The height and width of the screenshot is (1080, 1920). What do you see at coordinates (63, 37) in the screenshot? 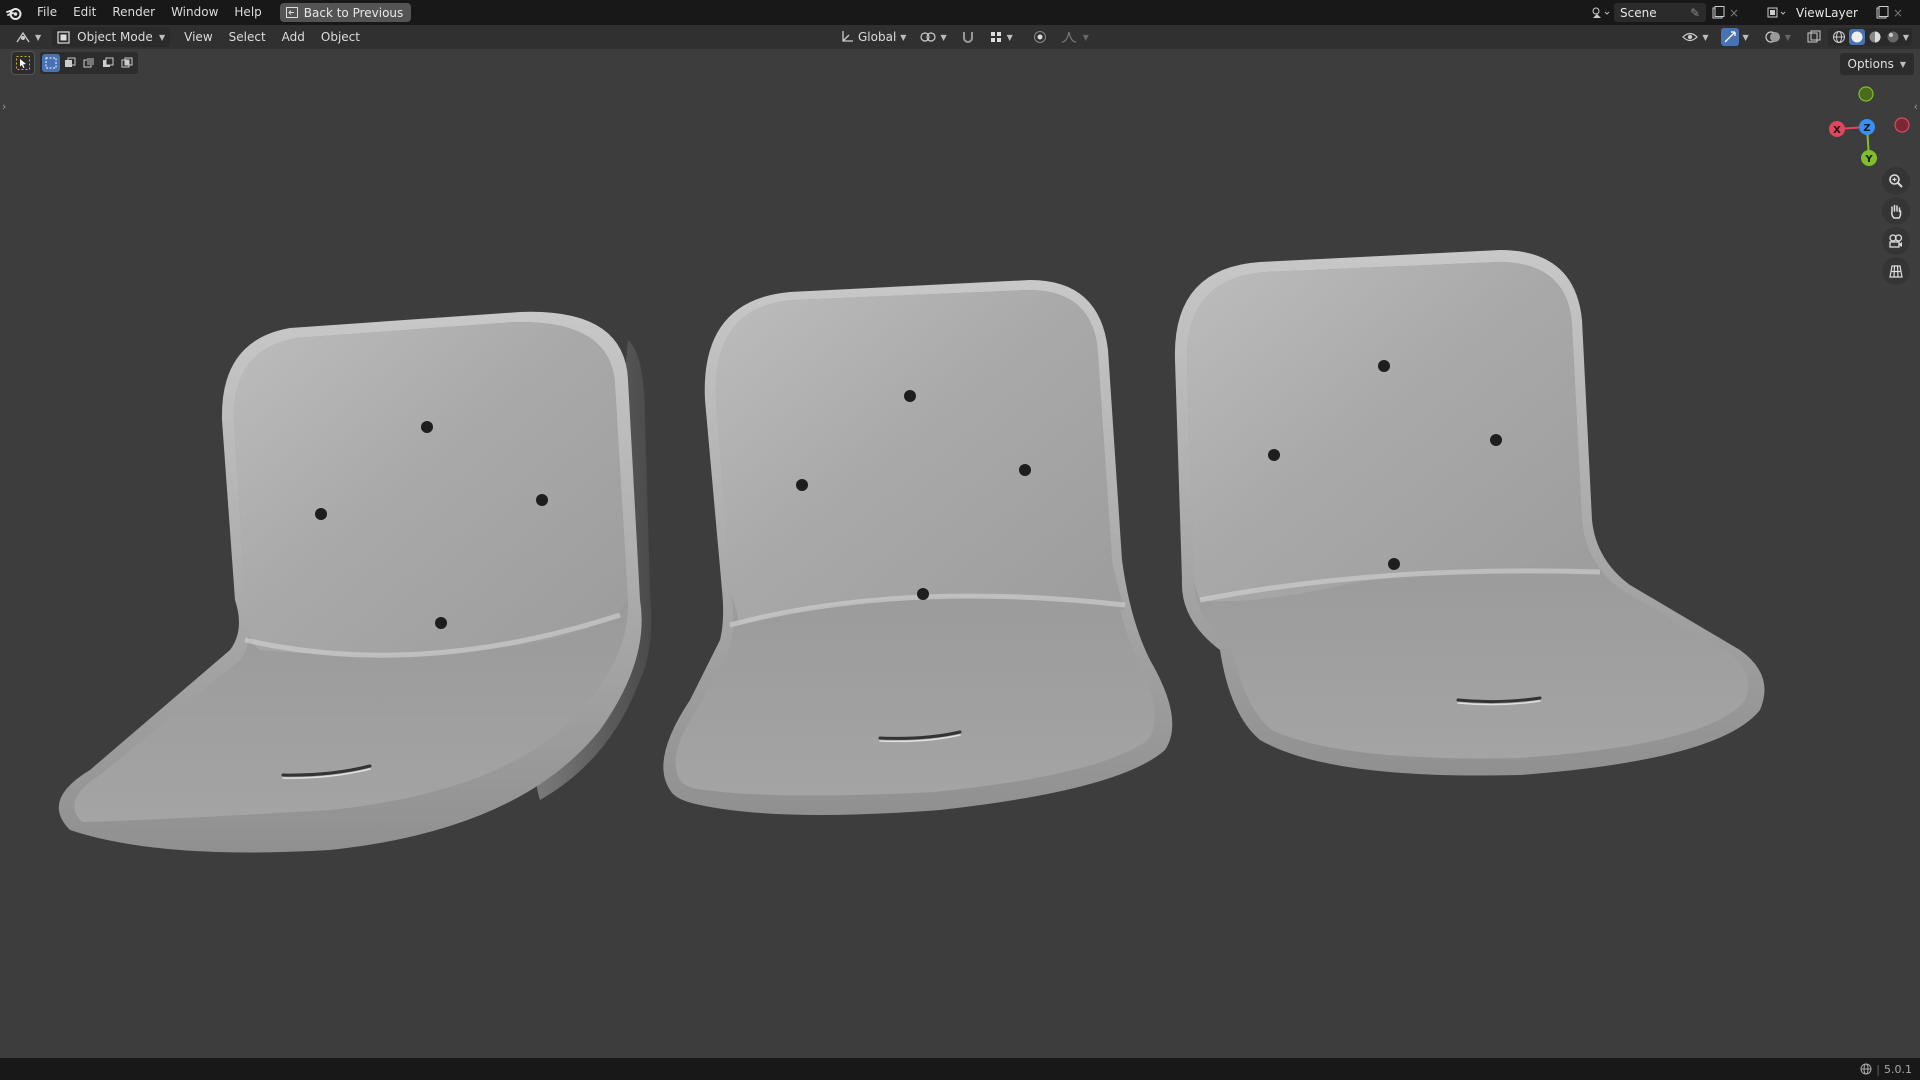
I see `object-mode-icon` at bounding box center [63, 37].